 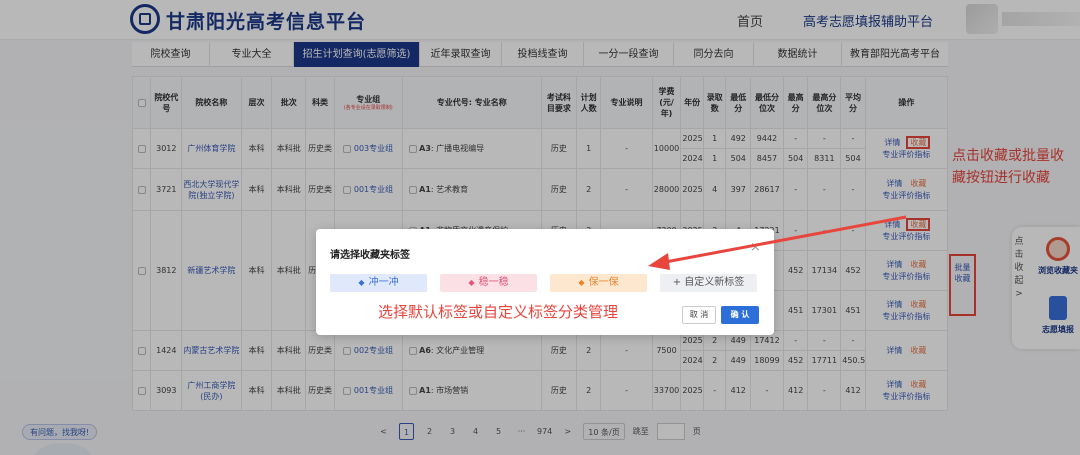 I want to click on arrow-head, so click(x=659, y=261).